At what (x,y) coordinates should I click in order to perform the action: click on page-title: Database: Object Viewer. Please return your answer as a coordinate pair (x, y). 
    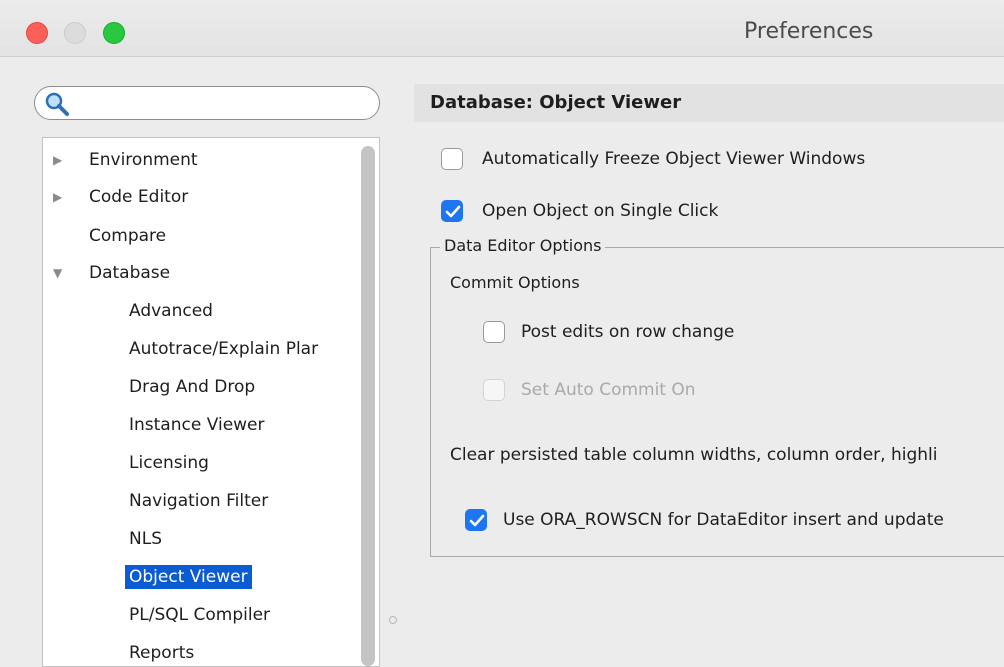
    Looking at the image, I should click on (709, 103).